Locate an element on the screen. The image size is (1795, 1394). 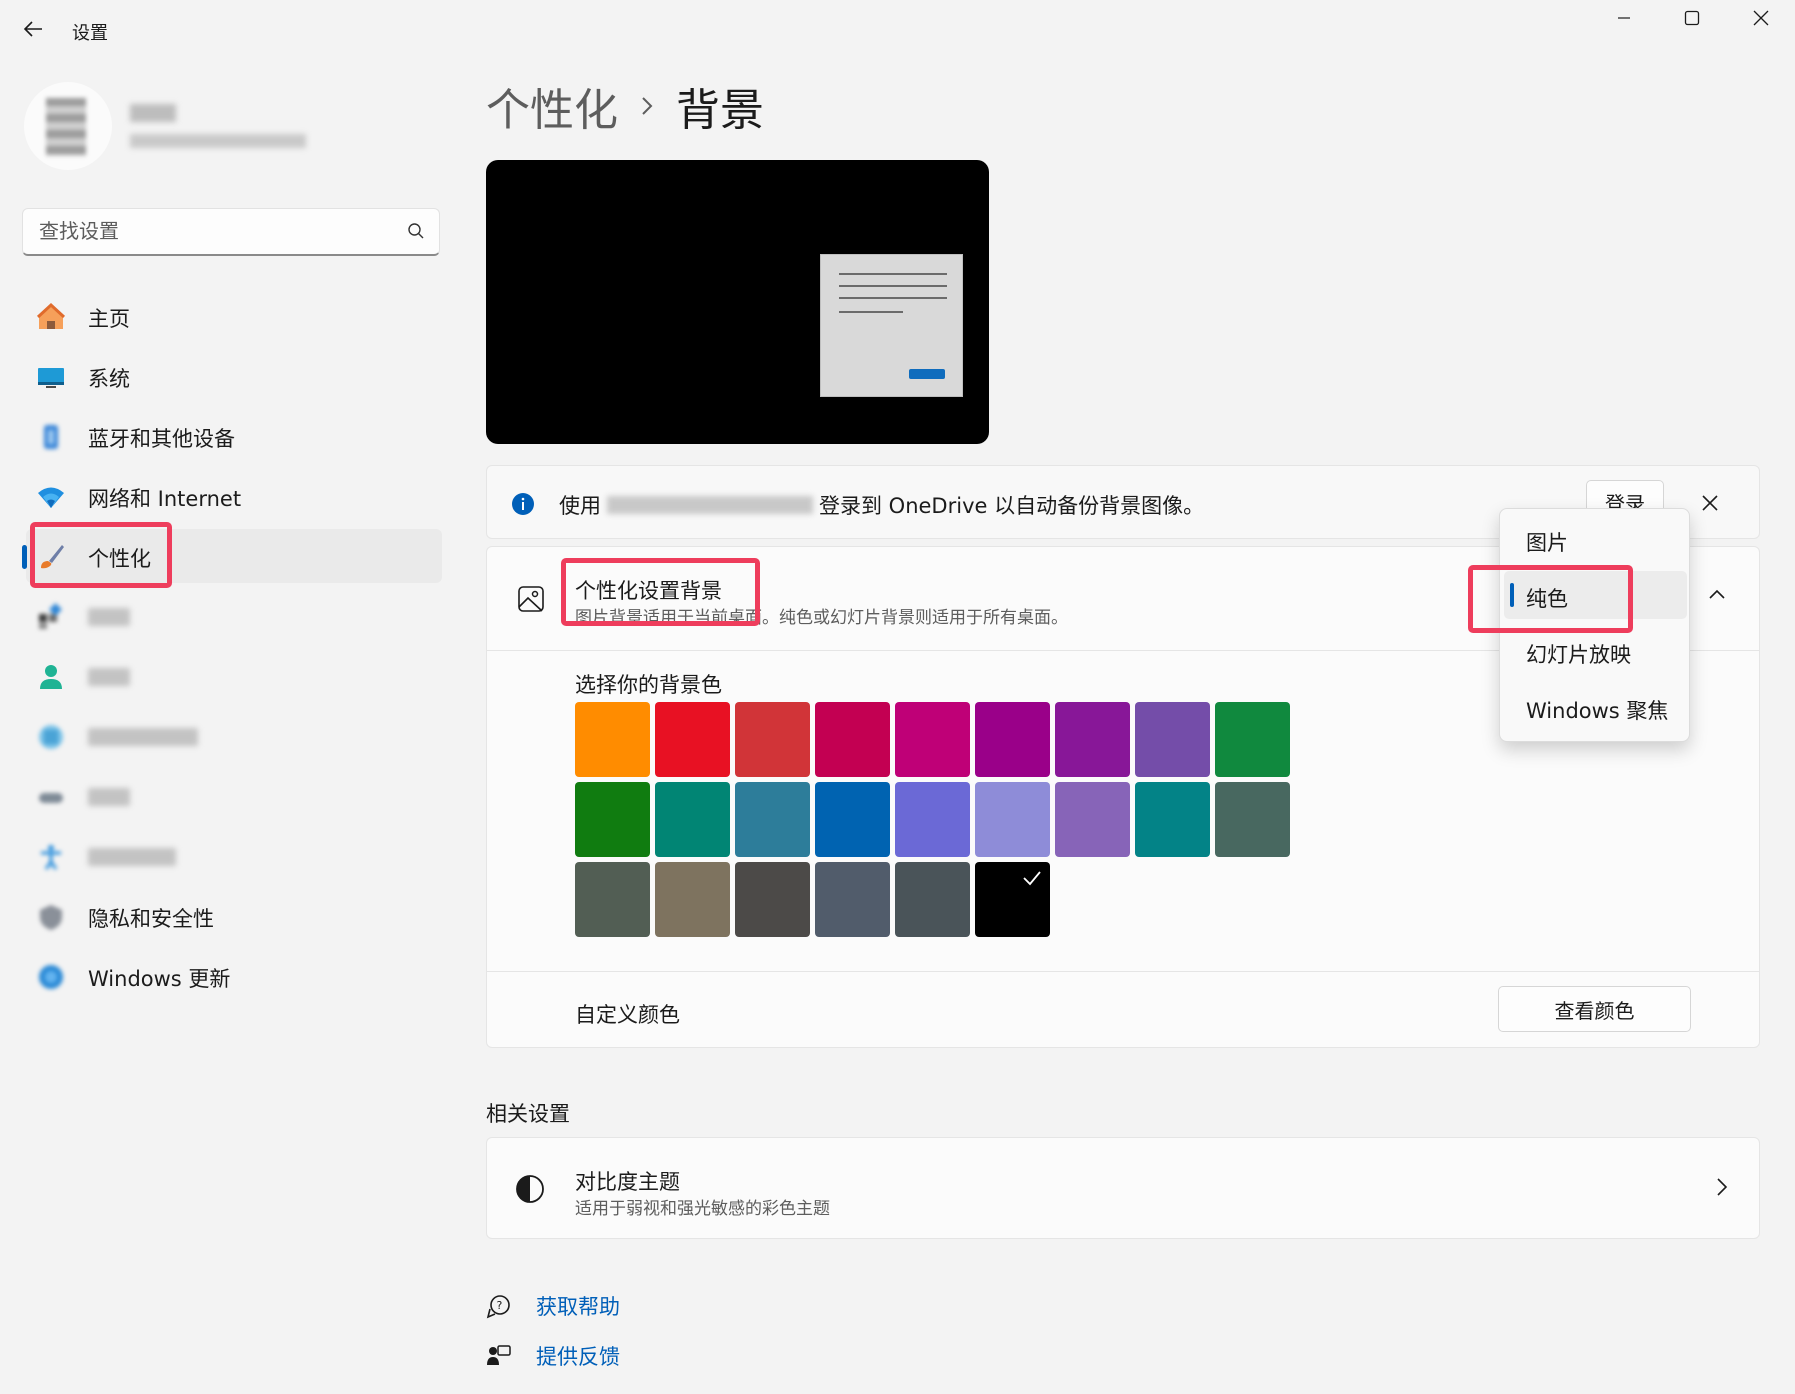
back-arrow-icon is located at coordinates (32, 29).